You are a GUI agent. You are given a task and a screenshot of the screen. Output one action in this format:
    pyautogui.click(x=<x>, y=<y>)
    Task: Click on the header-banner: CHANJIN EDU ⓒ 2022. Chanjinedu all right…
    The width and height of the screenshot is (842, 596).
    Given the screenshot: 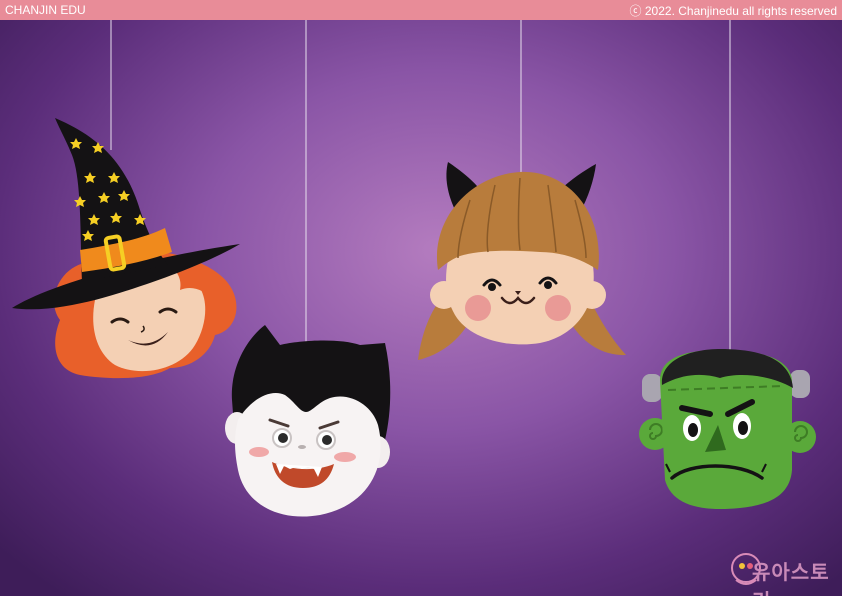 What is the action you would take?
    pyautogui.click(x=421, y=10)
    